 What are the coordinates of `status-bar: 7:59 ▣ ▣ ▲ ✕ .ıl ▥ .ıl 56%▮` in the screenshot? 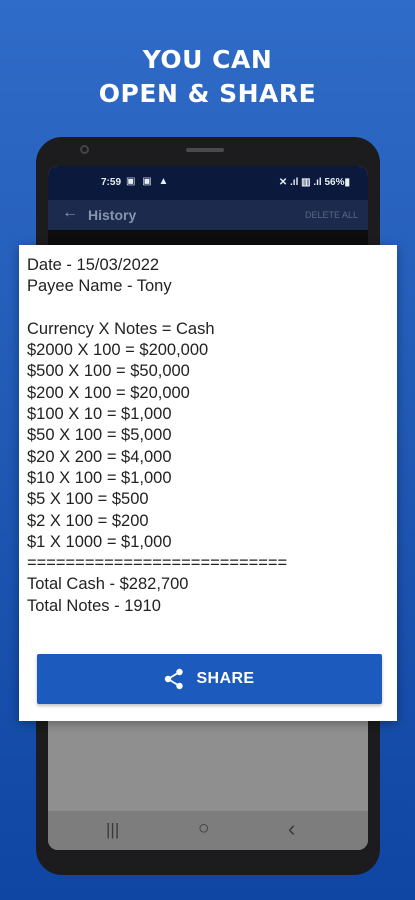 It's located at (208, 183).